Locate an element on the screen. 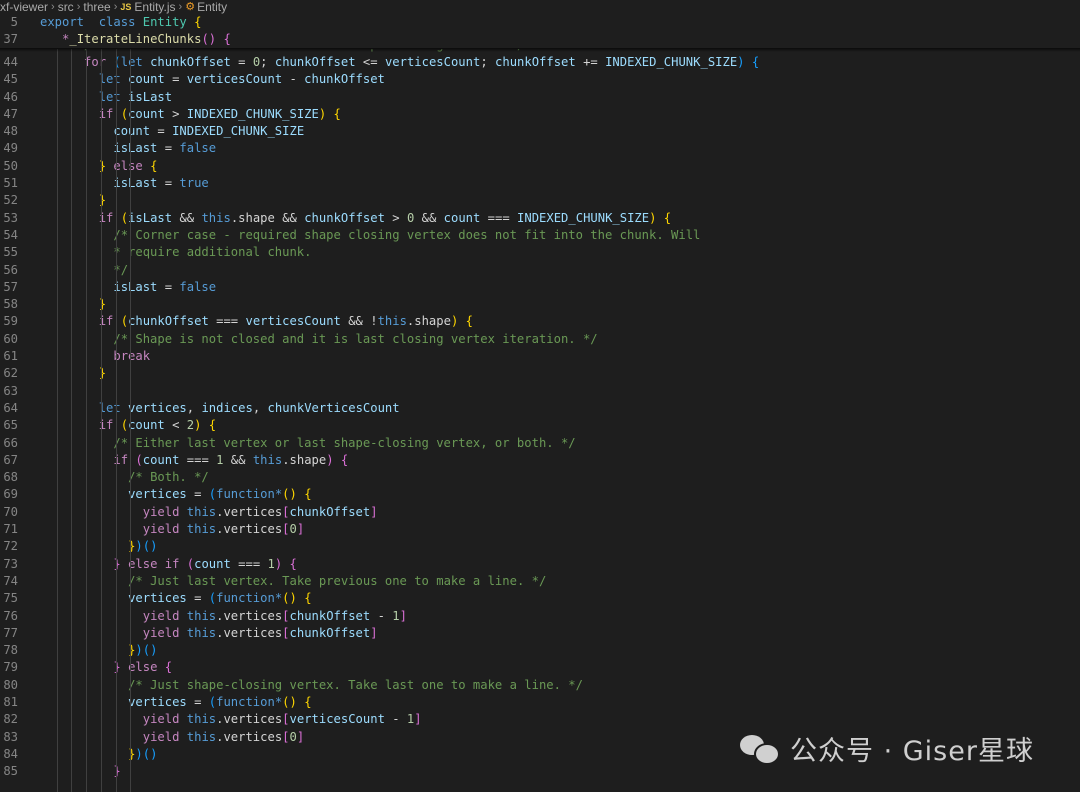 The height and width of the screenshot is (792, 1080). code-line: 77 yield this.vertices[chunkOffset] is located at coordinates (540, 633).